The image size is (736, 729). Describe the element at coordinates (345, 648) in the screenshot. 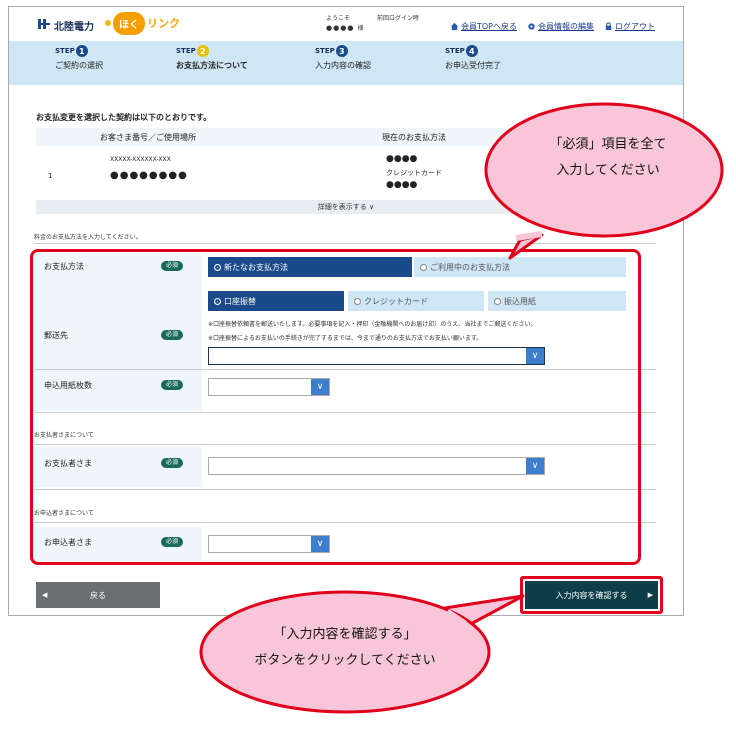

I see `bottom-callout-text: 「入力内容を確認する」 ボタンをクリックしてください` at that location.